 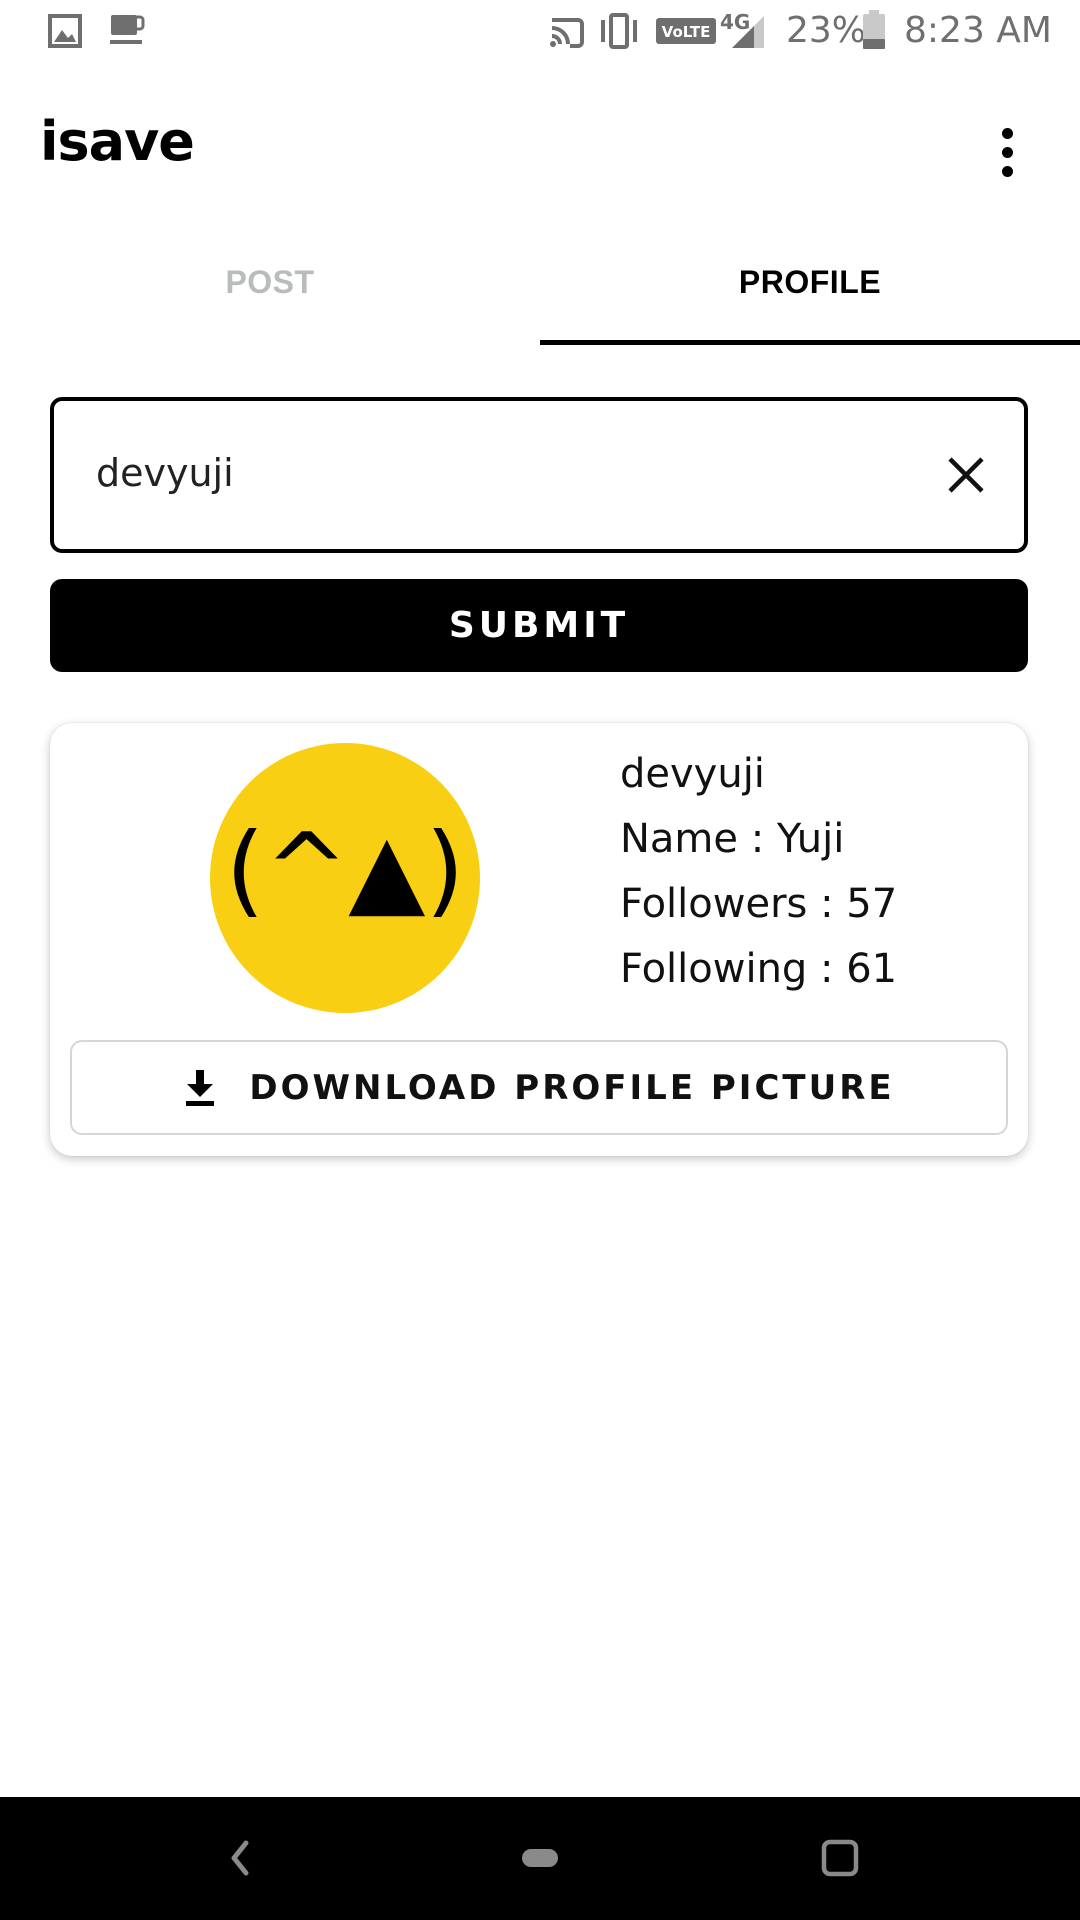 I want to click on close-icon, so click(x=966, y=475).